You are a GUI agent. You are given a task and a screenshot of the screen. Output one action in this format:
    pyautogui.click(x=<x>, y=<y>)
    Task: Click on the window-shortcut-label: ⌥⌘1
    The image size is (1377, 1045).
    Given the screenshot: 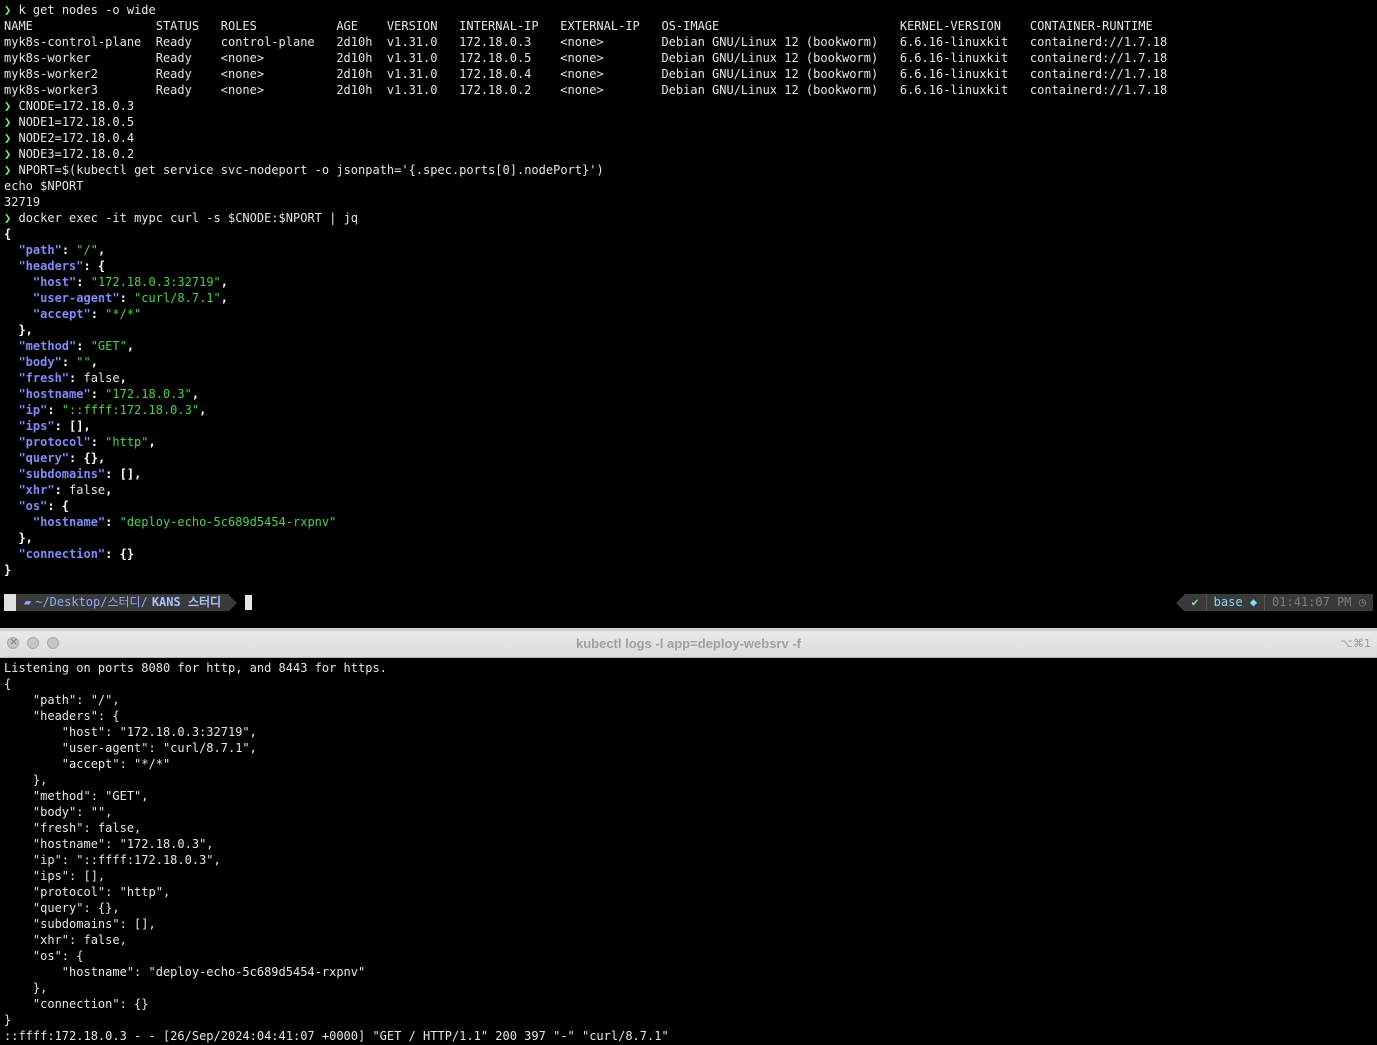 What is the action you would take?
    pyautogui.click(x=1355, y=643)
    